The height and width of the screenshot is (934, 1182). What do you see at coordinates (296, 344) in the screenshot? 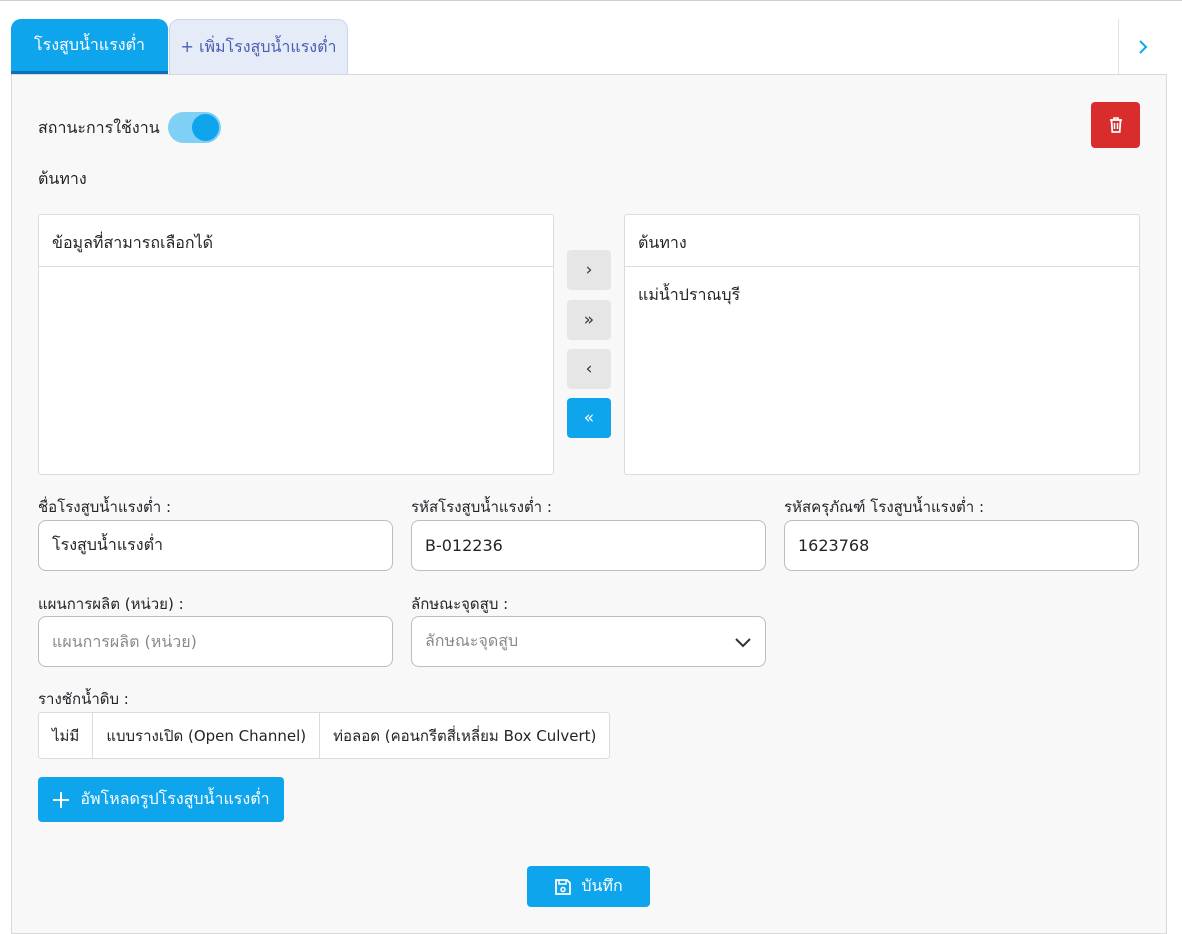
I see `available-list: ข้อมูลที่สามารถเลือกได้` at bounding box center [296, 344].